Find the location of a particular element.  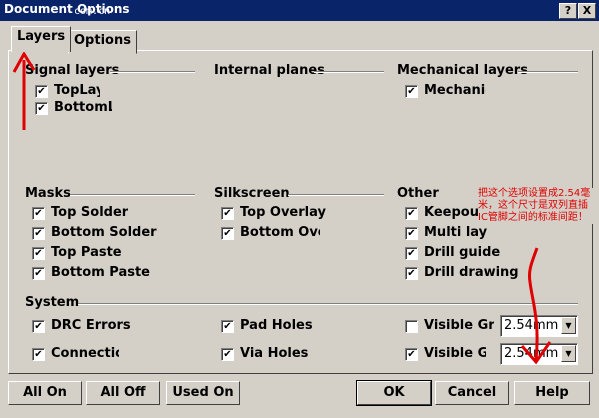

used-on-button: Used On is located at coordinates (203, 393).